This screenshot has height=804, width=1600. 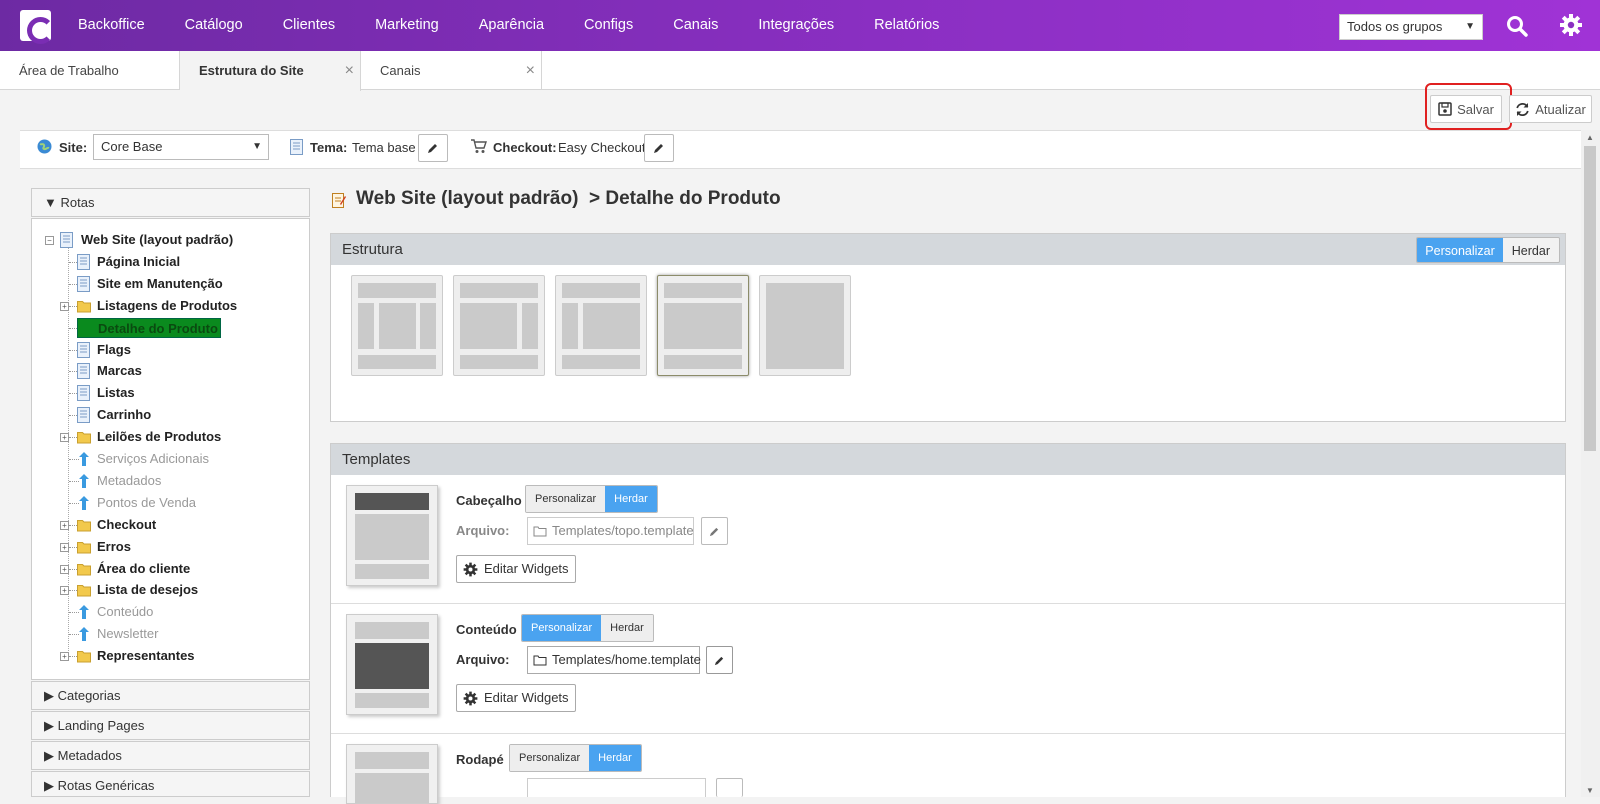 I want to click on nav-canais: Canais, so click(x=695, y=25).